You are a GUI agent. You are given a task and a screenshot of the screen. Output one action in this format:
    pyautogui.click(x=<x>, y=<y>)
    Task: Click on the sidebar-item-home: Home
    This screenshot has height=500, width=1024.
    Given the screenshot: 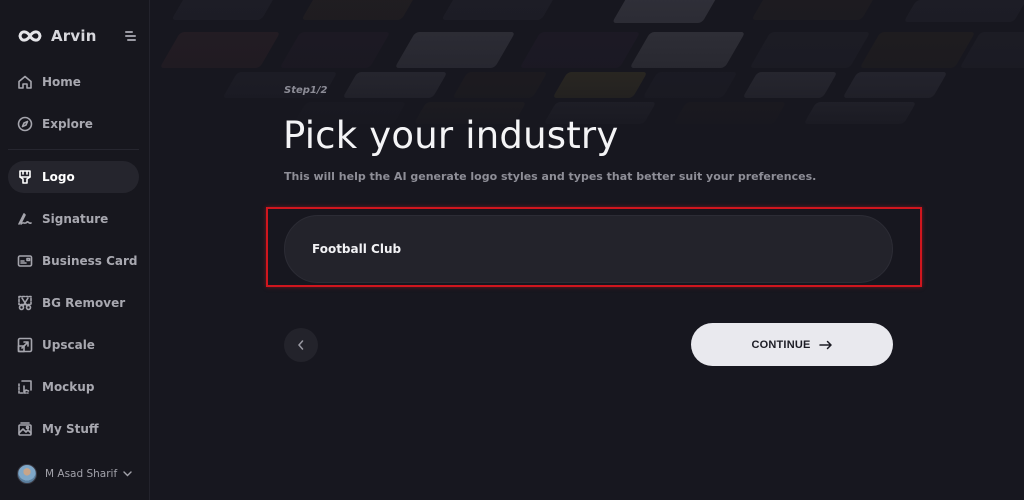 What is the action you would take?
    pyautogui.click(x=73, y=82)
    